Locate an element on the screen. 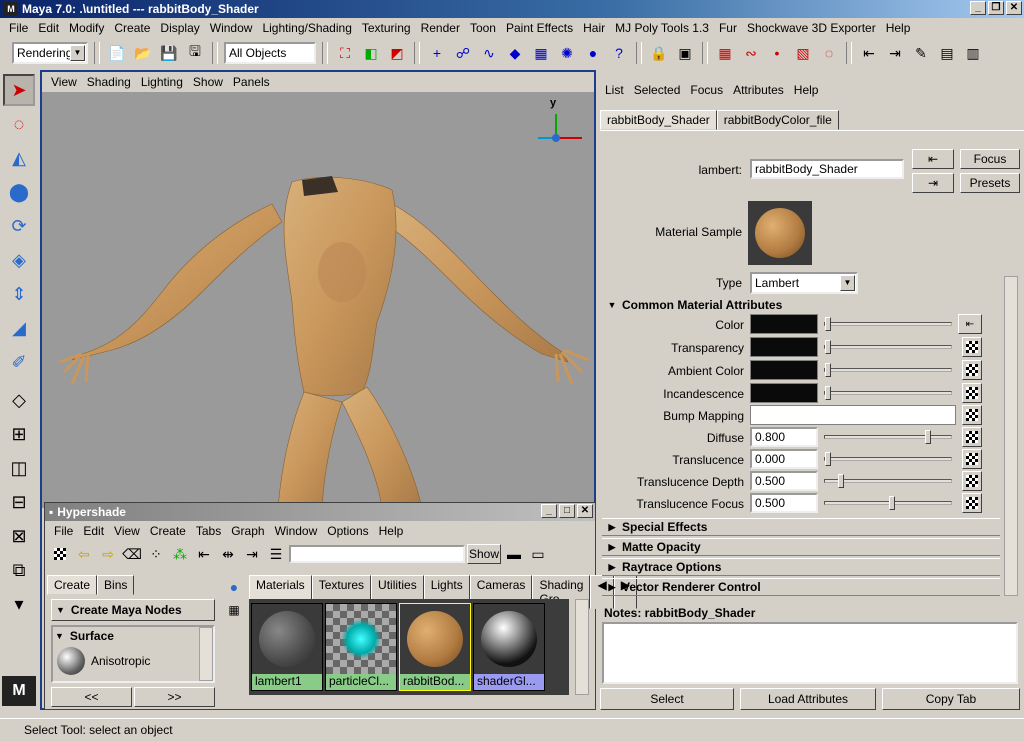  menu-modify: Modify is located at coordinates (86, 28).